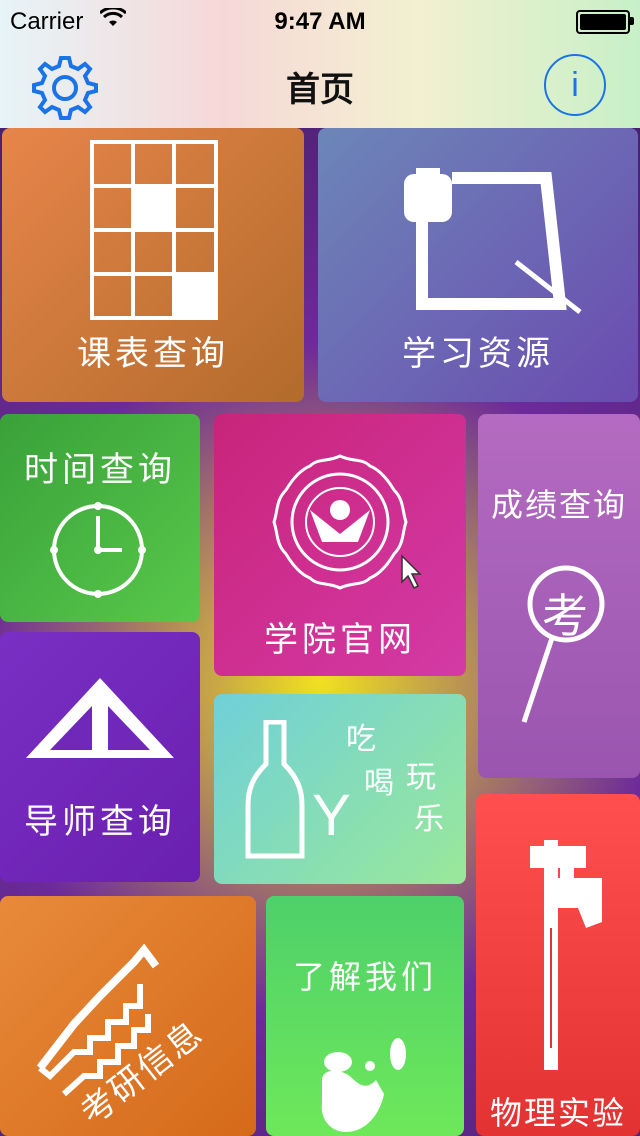 The width and height of the screenshot is (640, 1136). I want to click on tile-physics-lab: 物理实验, so click(558, 965).